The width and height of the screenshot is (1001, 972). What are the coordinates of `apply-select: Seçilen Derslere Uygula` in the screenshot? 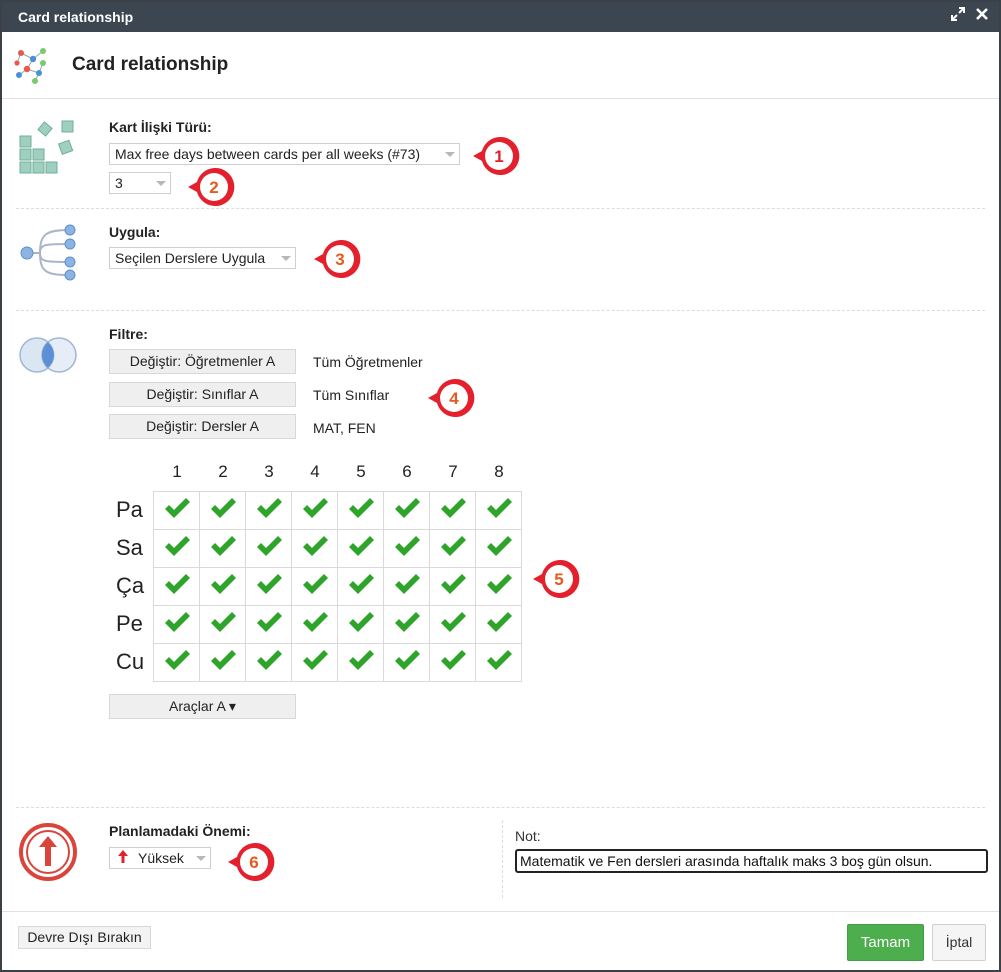 It's located at (202, 258).